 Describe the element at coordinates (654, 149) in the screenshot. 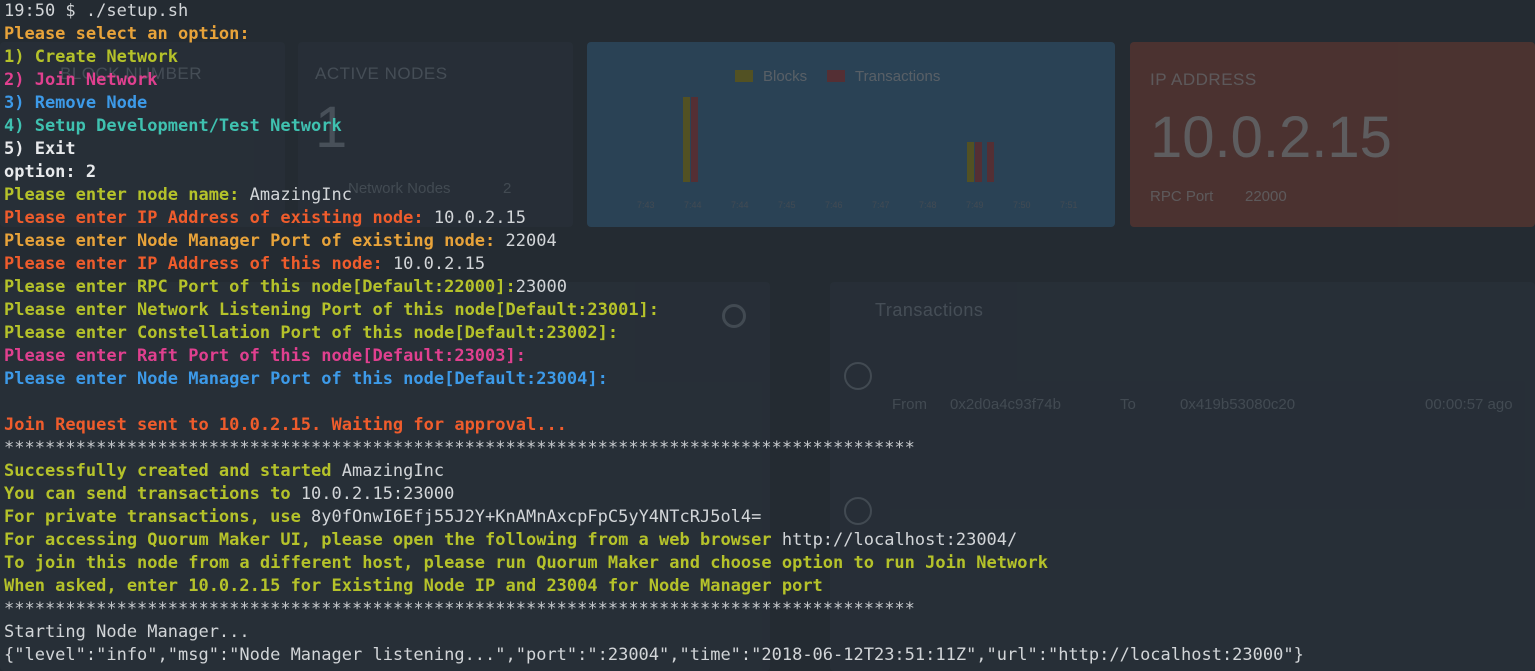

I see `terminal-line: 5) Exit` at that location.